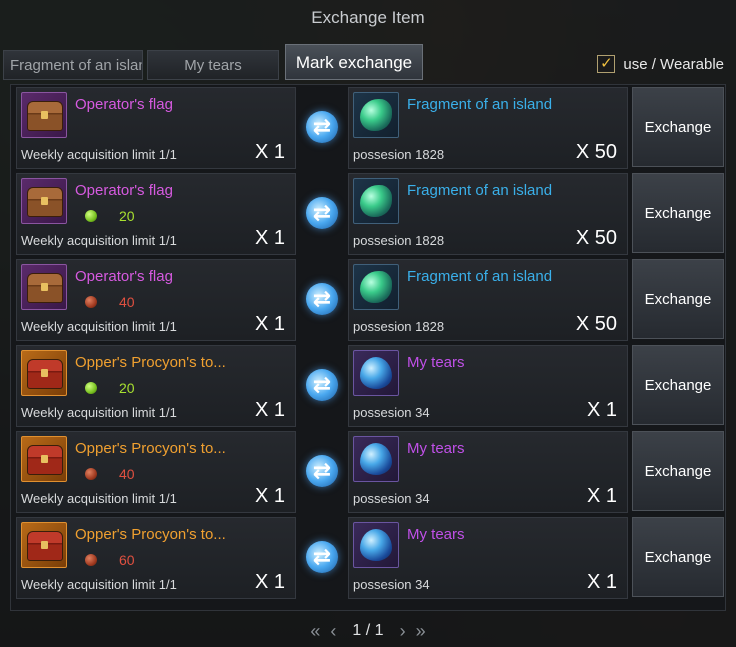 This screenshot has height=647, width=736. Describe the element at coordinates (368, 17) in the screenshot. I see `window-title: Exchange Item` at that location.